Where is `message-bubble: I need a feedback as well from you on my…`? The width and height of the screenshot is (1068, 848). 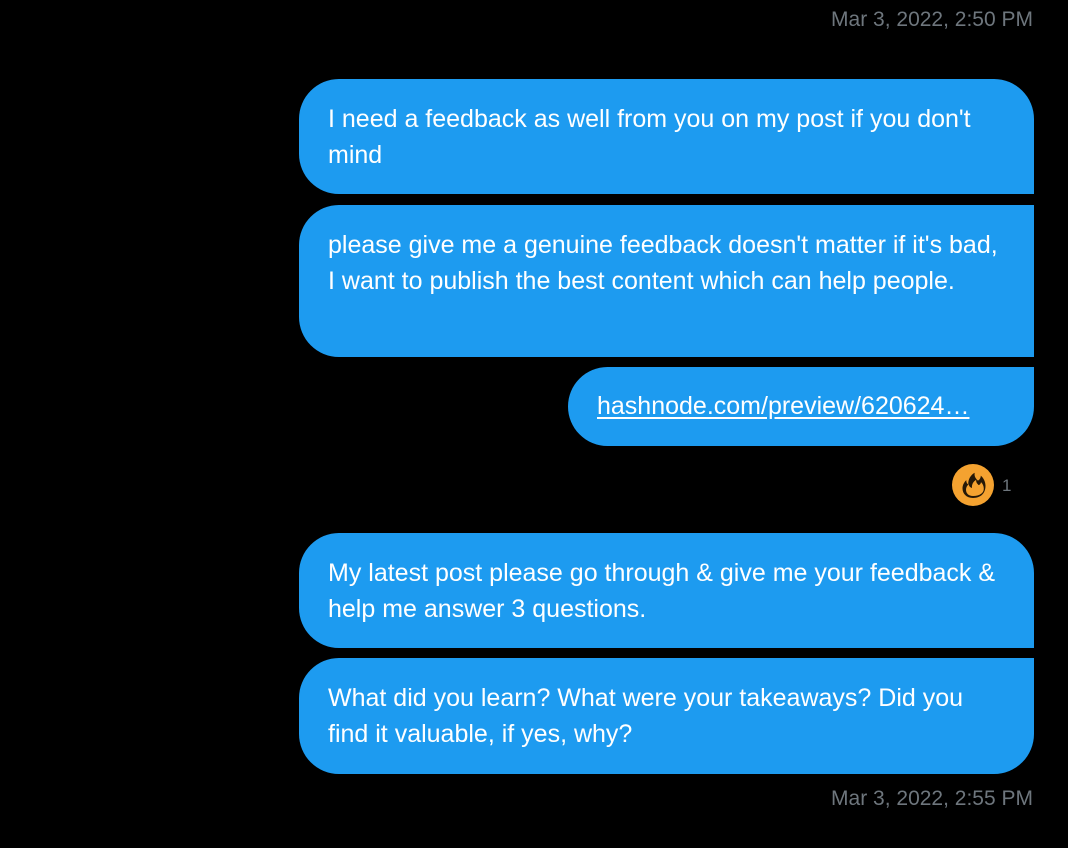 message-bubble: I need a feedback as well from you on my… is located at coordinates (666, 136).